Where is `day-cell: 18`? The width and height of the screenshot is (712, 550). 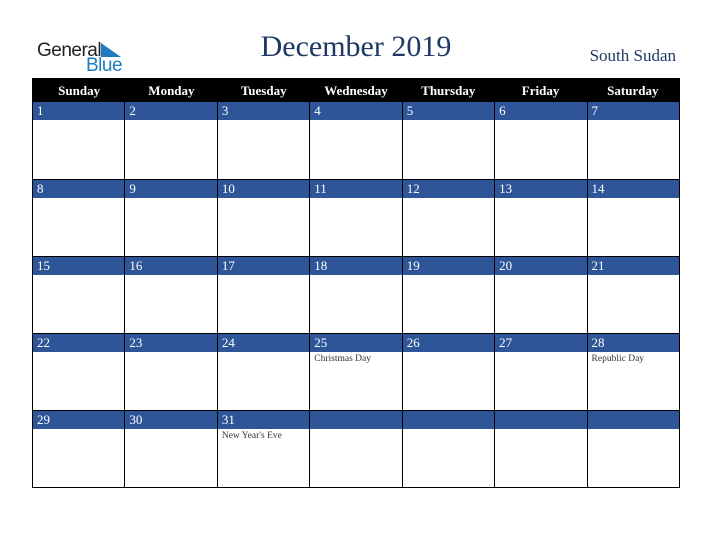
day-cell: 18 is located at coordinates (355, 294).